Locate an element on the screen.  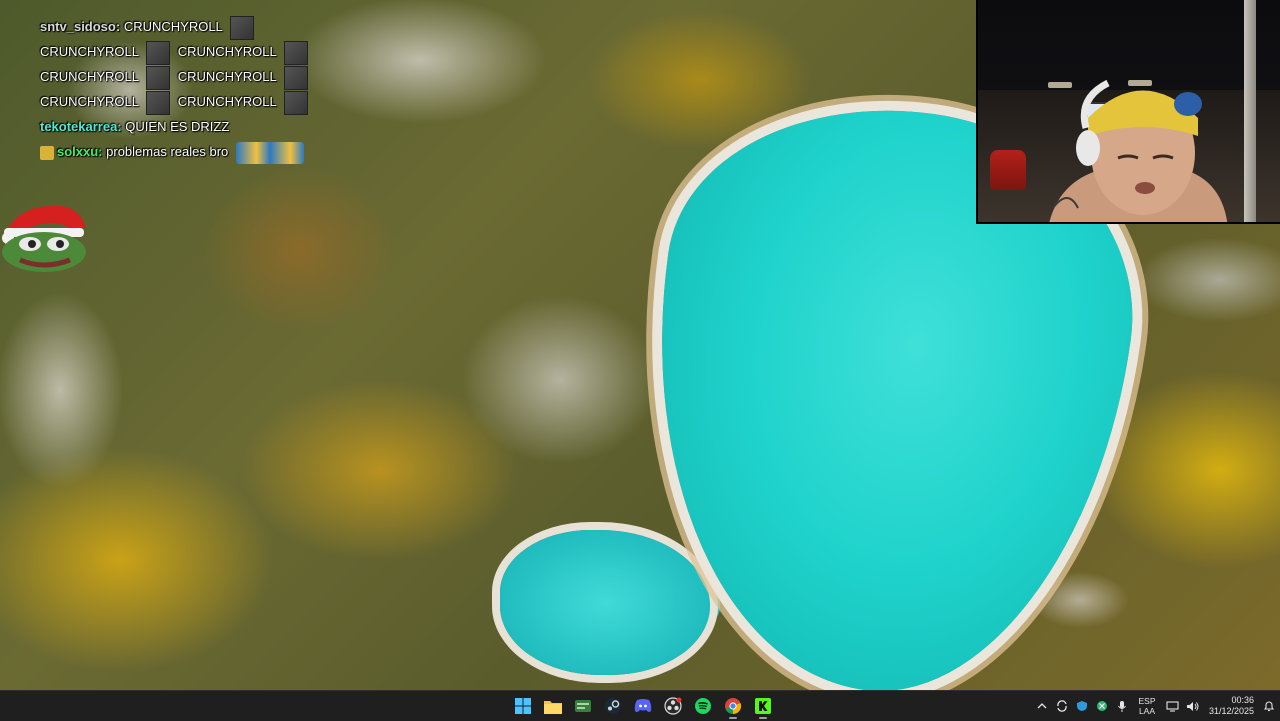
obs-icon is located at coordinates (673, 706).